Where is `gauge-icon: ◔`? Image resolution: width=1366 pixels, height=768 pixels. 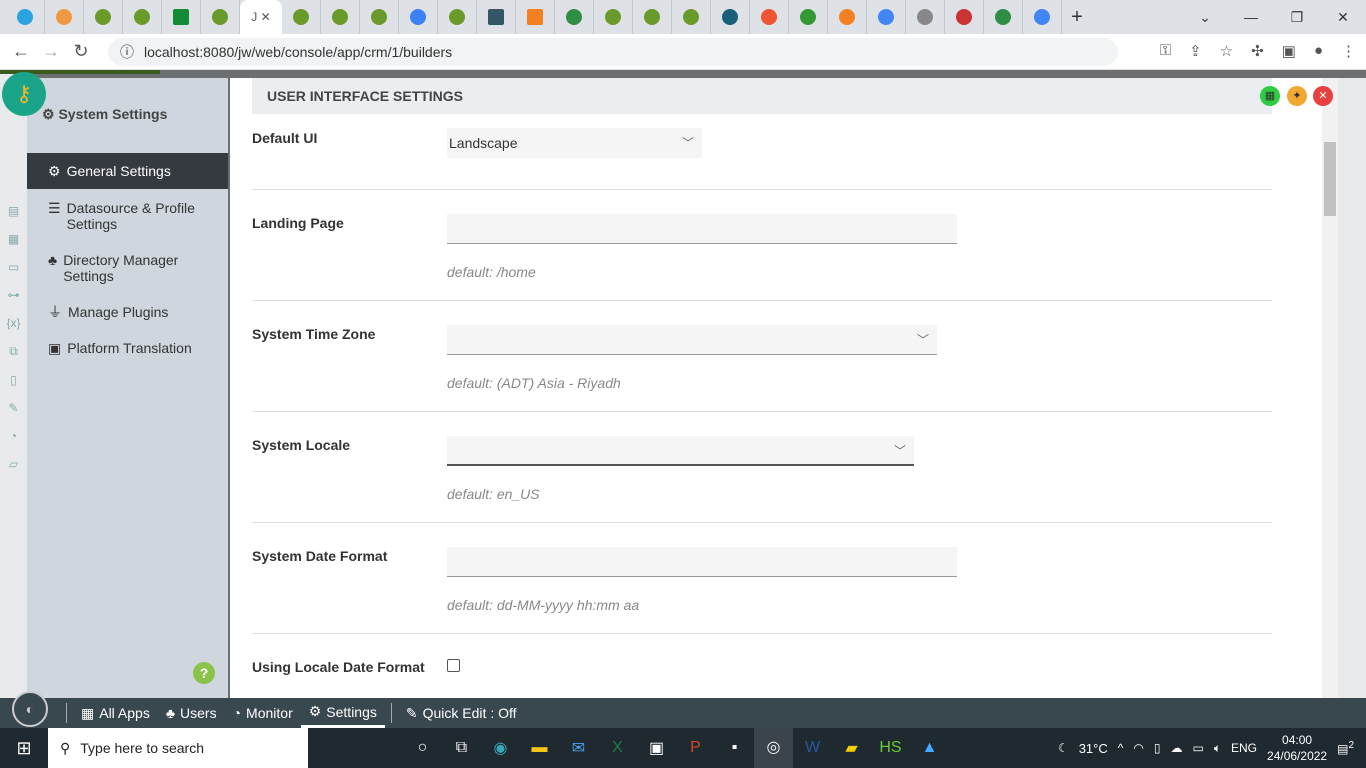 gauge-icon: ◔ is located at coordinates (13, 436).